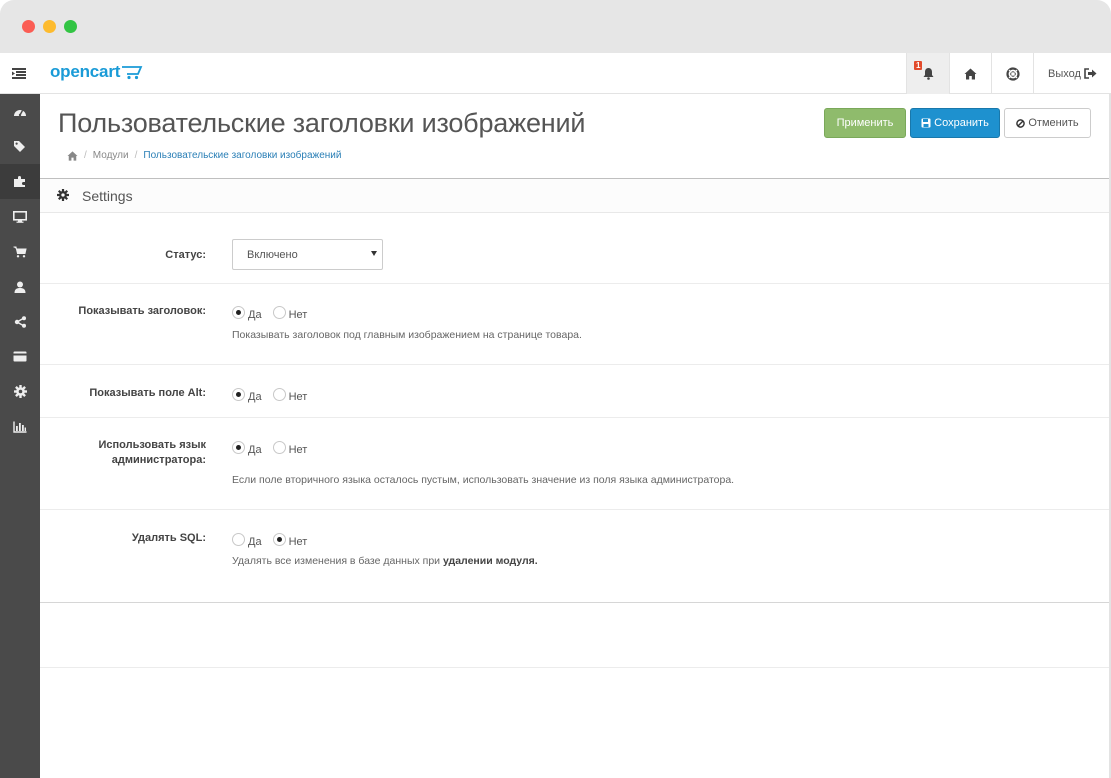 The width and height of the screenshot is (1111, 778). I want to click on use-admin-language-no-label: Нет, so click(298, 449).